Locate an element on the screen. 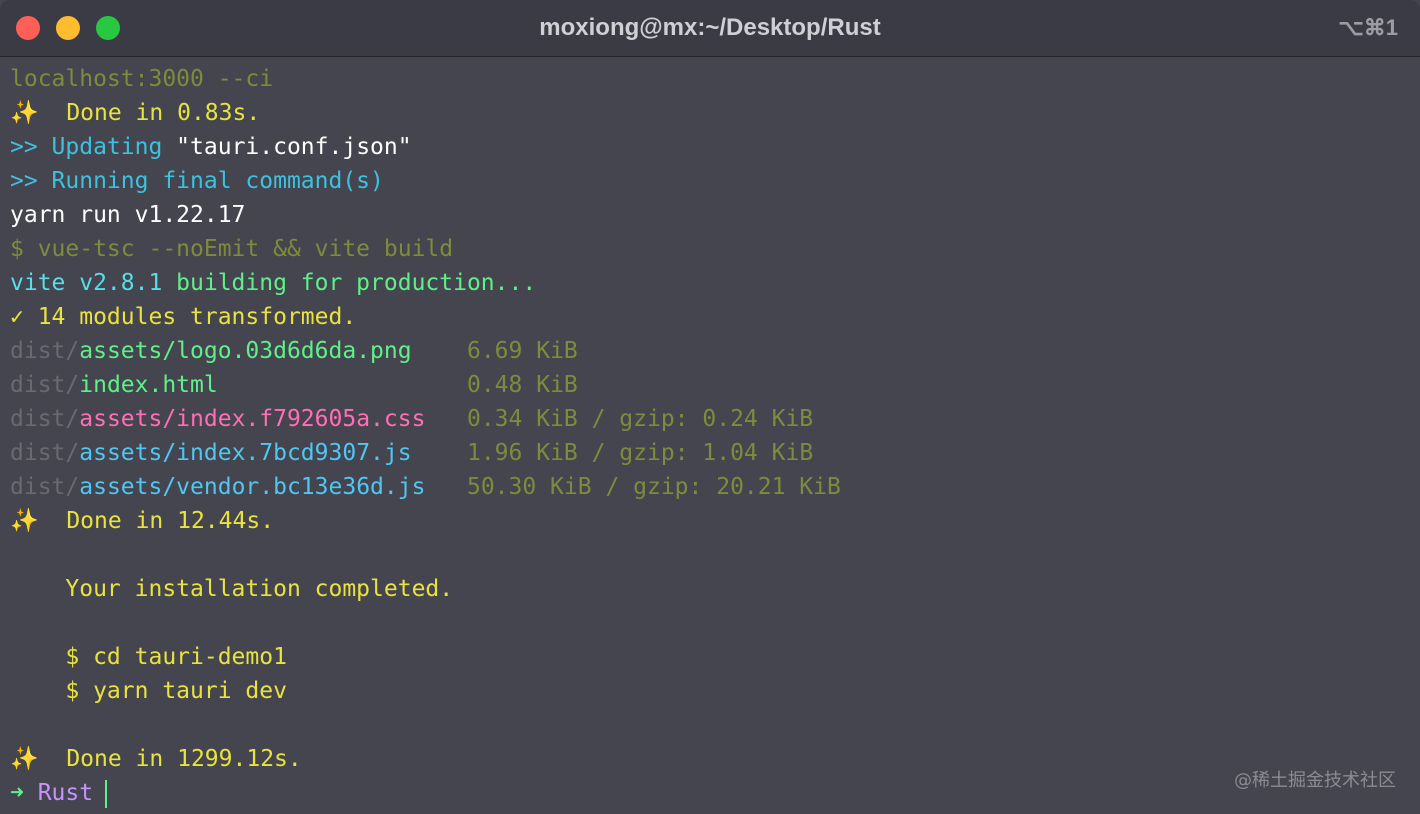  title-bar: moxiong@mx:~/Desktop/Rust ⌥⌘1 is located at coordinates (710, 28).